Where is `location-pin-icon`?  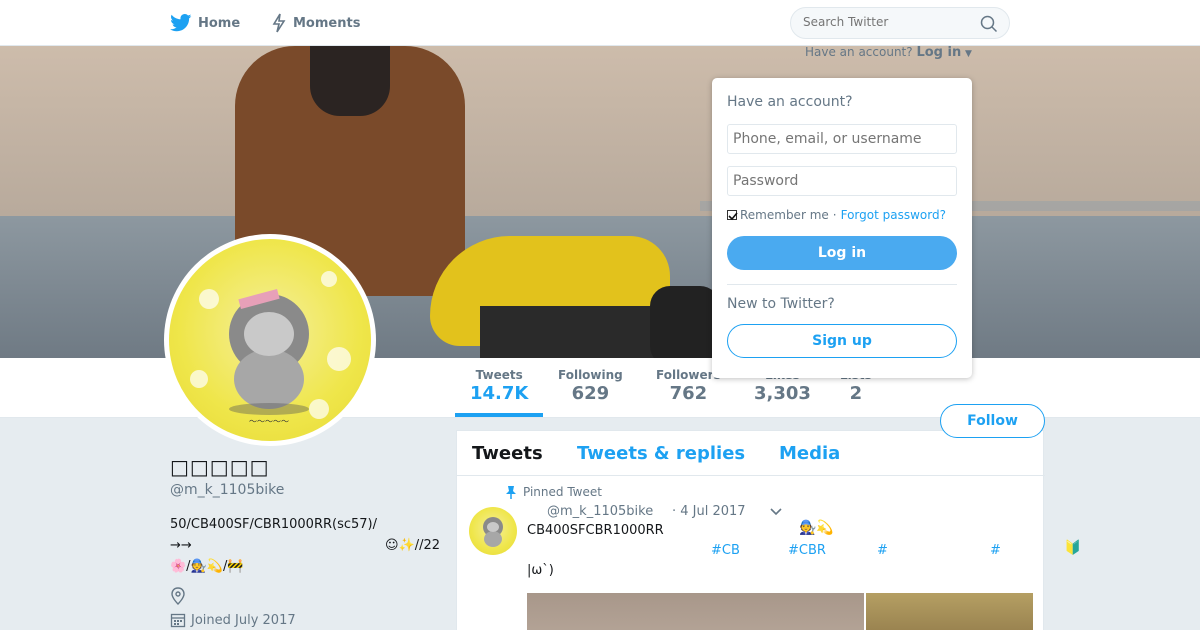 location-pin-icon is located at coordinates (178, 596).